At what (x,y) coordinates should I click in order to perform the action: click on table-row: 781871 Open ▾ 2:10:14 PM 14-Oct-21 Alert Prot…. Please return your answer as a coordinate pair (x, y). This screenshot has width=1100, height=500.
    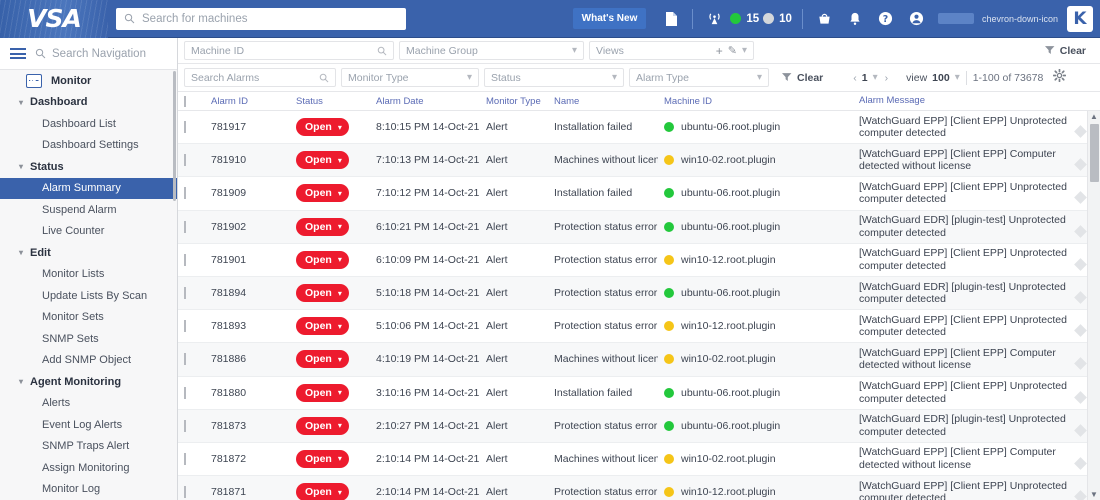
    Looking at the image, I should click on (639, 488).